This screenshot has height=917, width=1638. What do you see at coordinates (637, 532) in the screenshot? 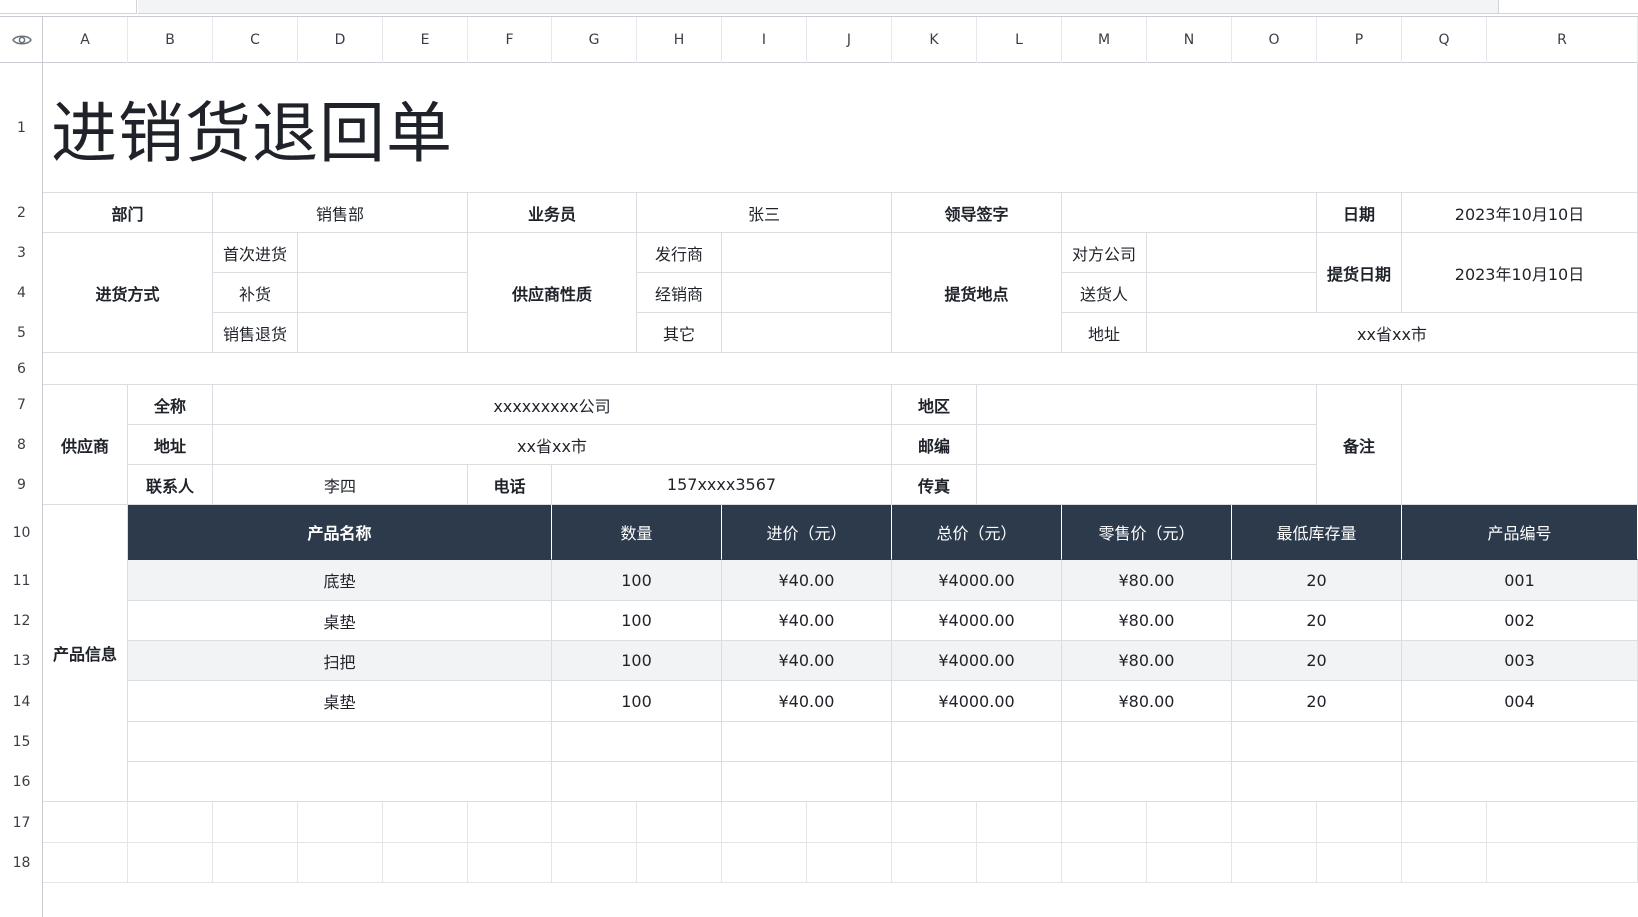
I see `table-header-quantity: 数量` at bounding box center [637, 532].